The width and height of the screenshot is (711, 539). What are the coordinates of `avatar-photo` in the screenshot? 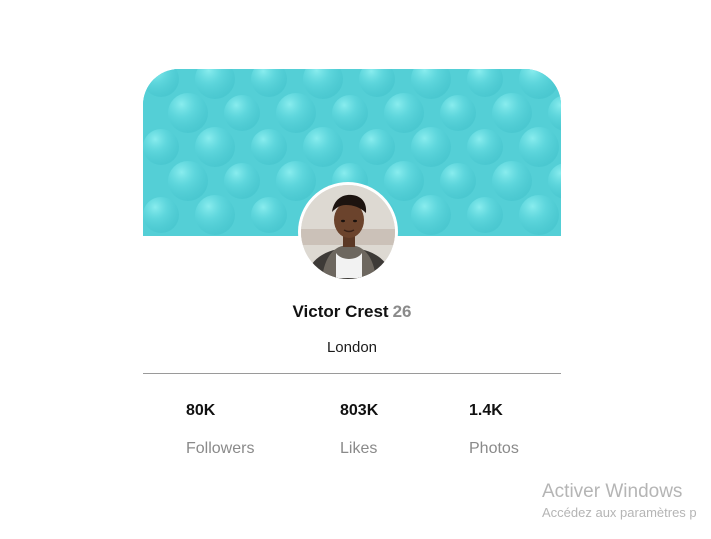 It's located at (348, 232).